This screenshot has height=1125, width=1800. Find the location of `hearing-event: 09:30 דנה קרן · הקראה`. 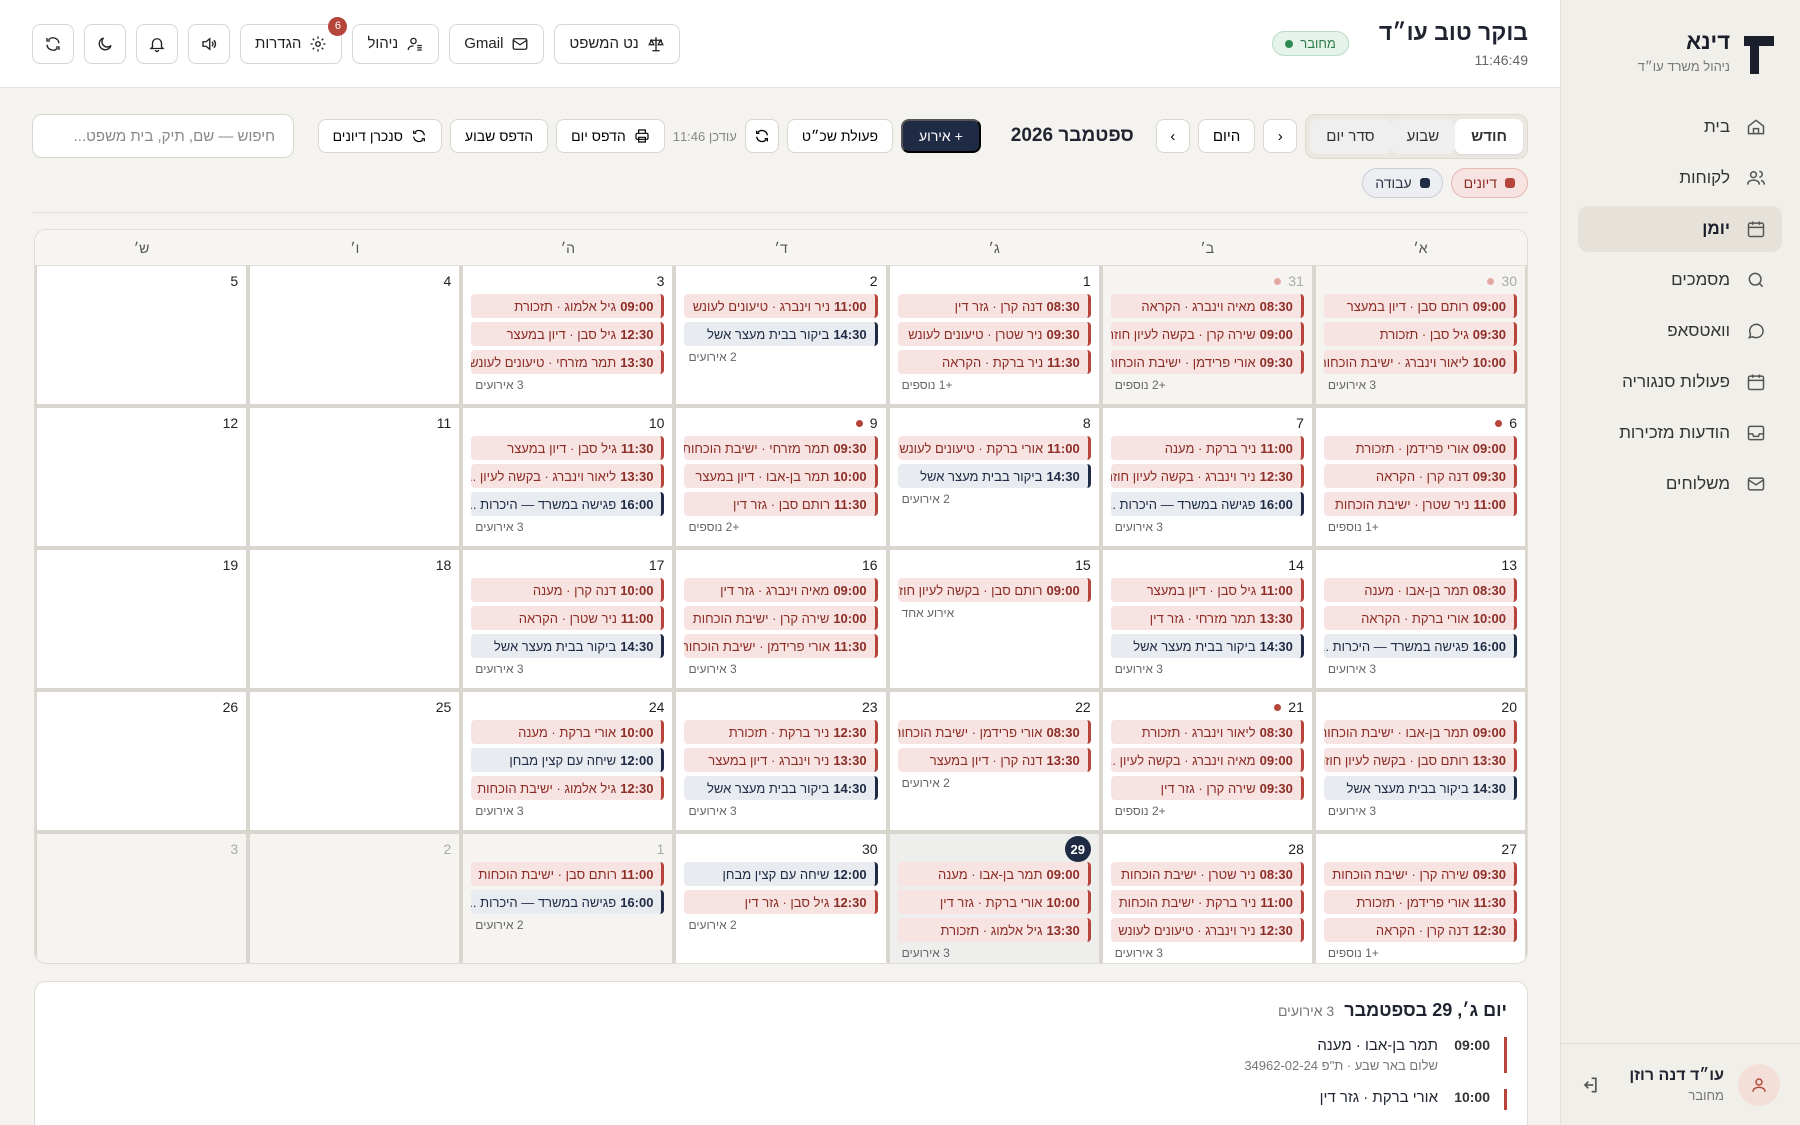

hearing-event: 09:30 דנה קרן · הקראה is located at coordinates (1420, 476).